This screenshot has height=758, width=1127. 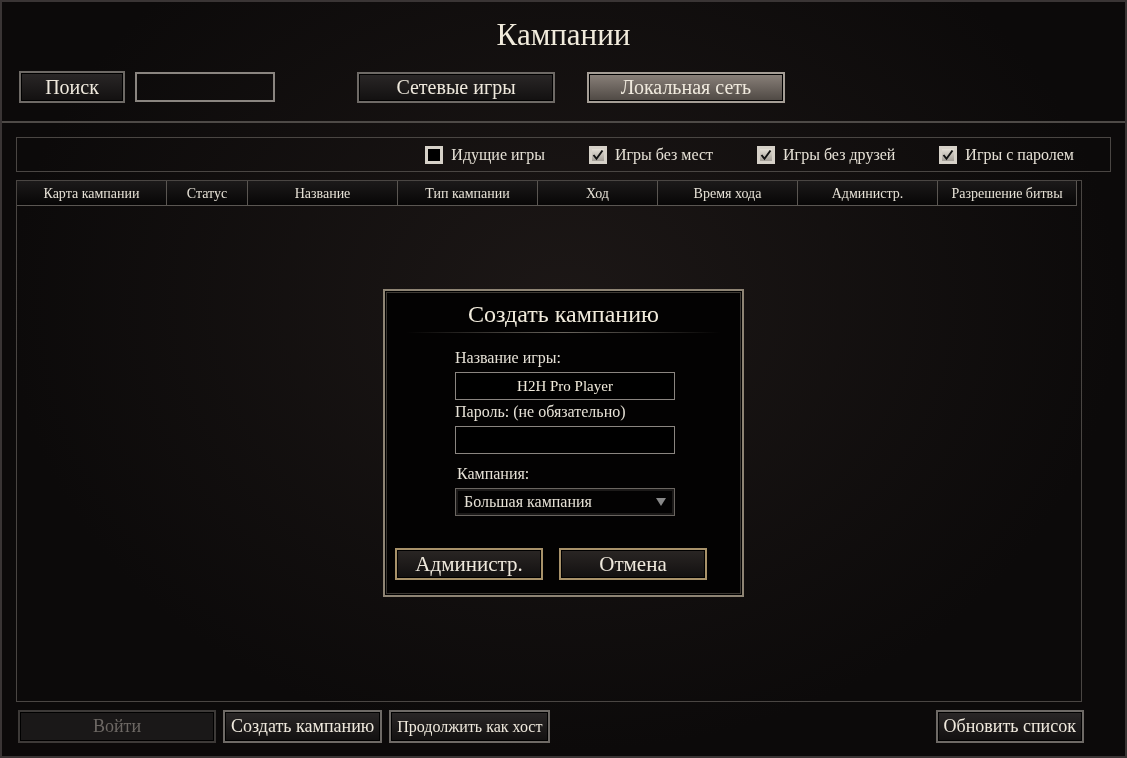 What do you see at coordinates (1009, 726) in the screenshot?
I see `action-button: Обновить список` at bounding box center [1009, 726].